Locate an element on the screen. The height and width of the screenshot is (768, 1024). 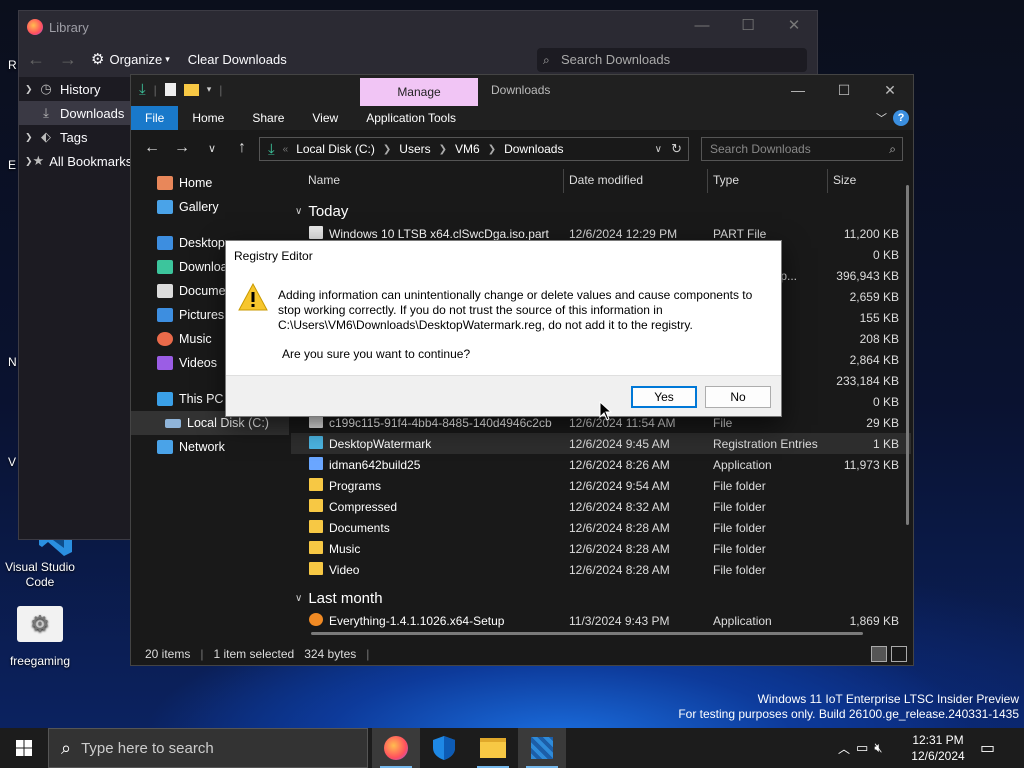
tab-home: Home is located at coordinates (208, 118).